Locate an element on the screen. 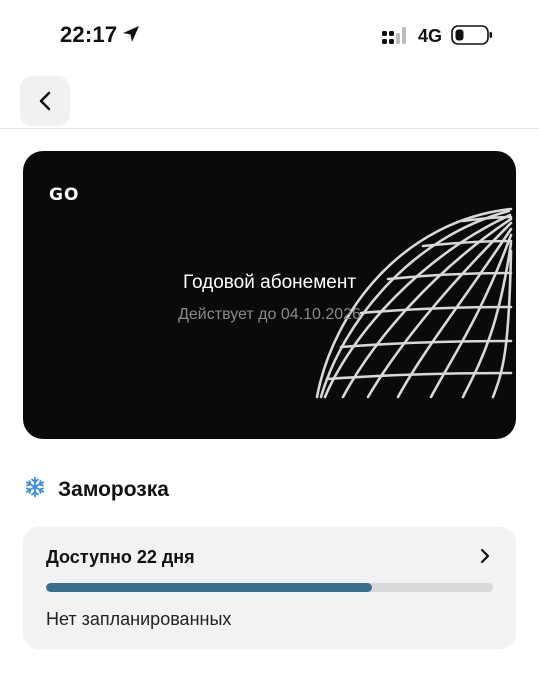  location-arrow-icon is located at coordinates (131, 34).